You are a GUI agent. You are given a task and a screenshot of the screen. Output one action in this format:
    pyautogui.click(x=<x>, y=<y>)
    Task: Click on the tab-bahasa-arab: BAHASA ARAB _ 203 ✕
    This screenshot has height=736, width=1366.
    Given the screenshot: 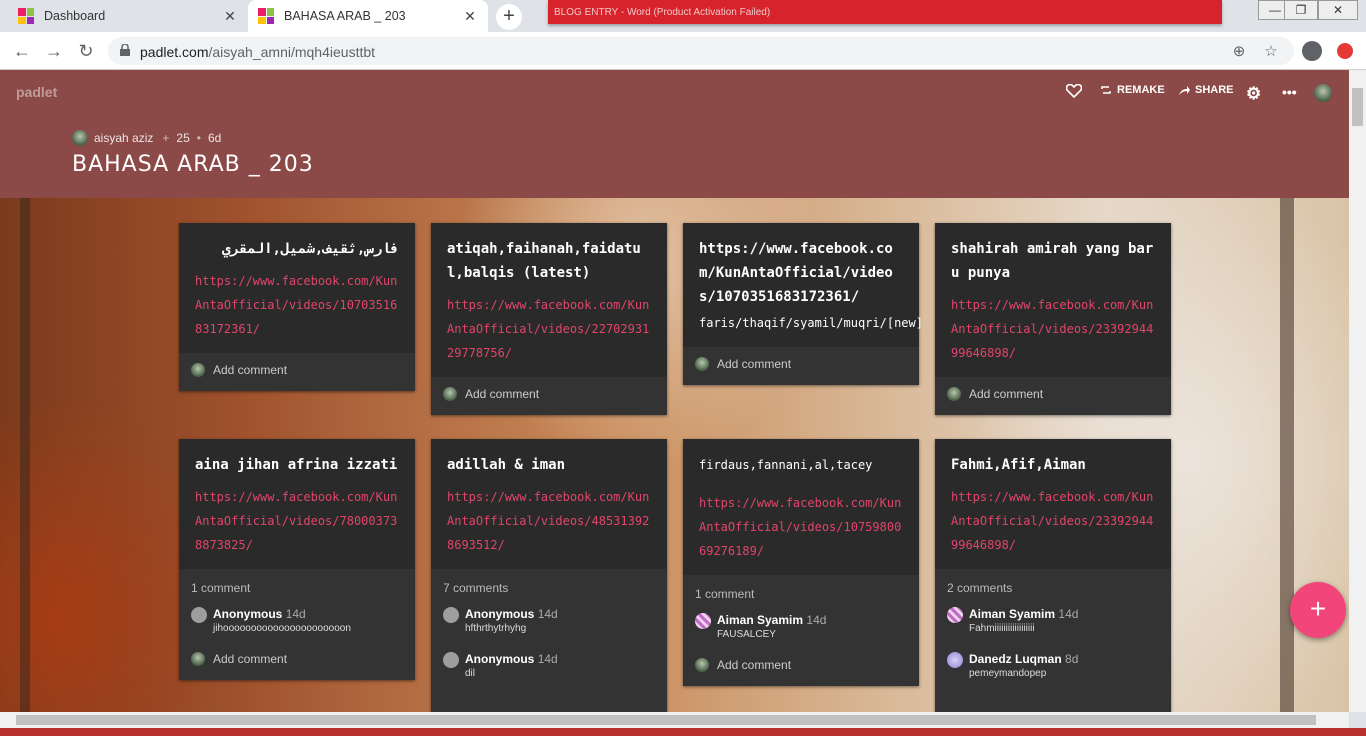 What is the action you would take?
    pyautogui.click(x=368, y=16)
    